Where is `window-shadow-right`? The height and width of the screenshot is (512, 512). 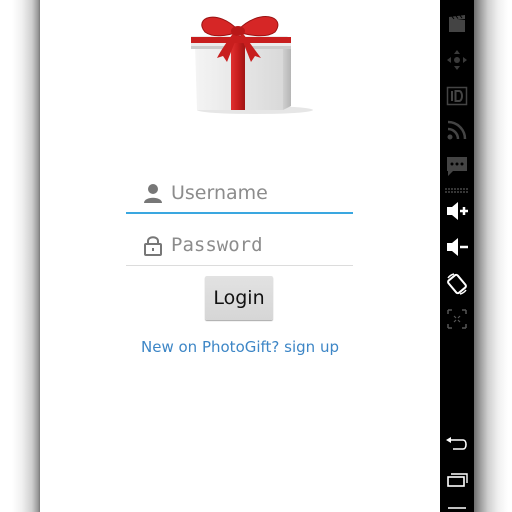 window-shadow-right is located at coordinates (493, 256).